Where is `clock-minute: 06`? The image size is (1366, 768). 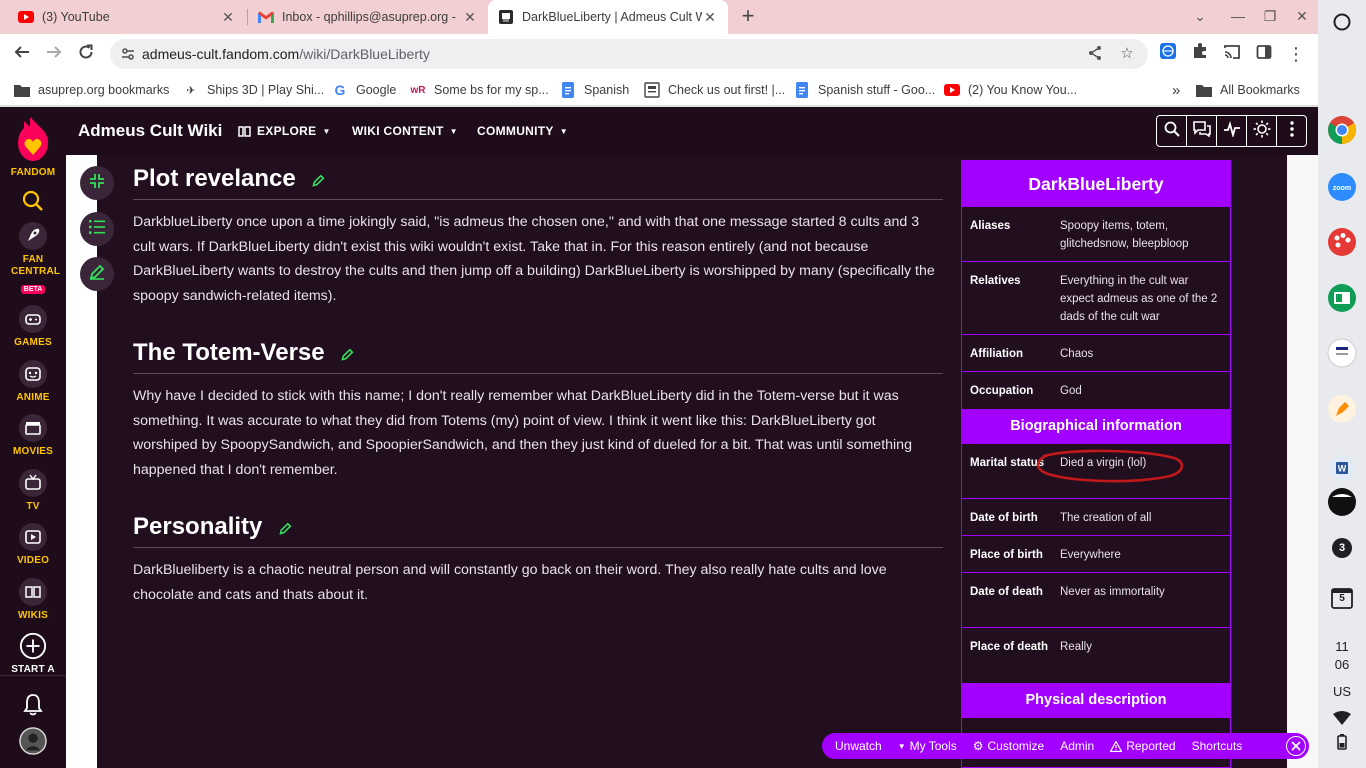
clock-minute: 06 is located at coordinates (1342, 664).